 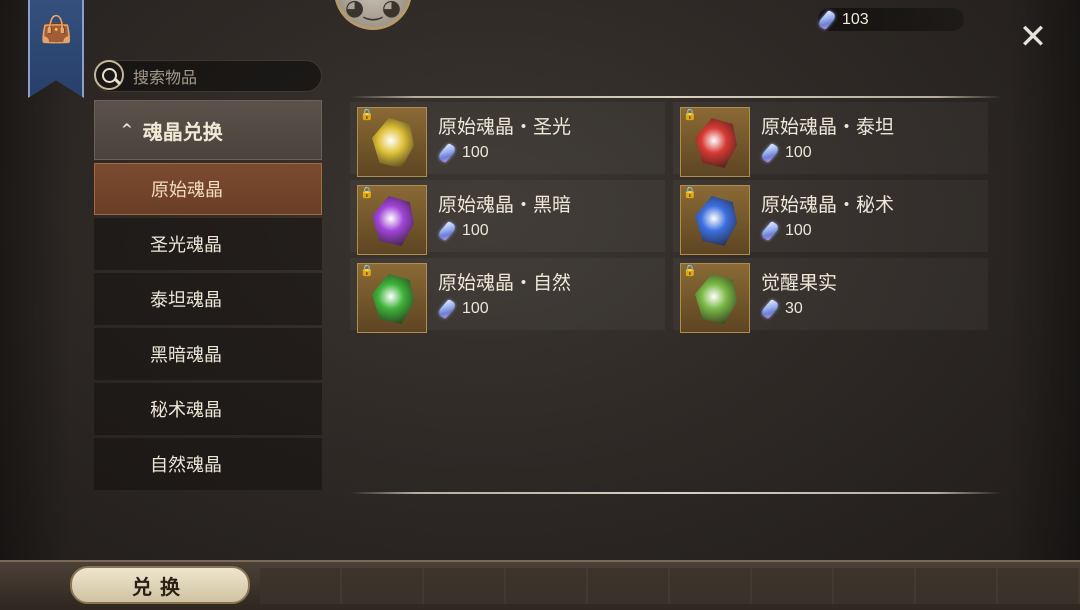 I want to click on category-header-label: 魂晶兑换, so click(x=182, y=131).